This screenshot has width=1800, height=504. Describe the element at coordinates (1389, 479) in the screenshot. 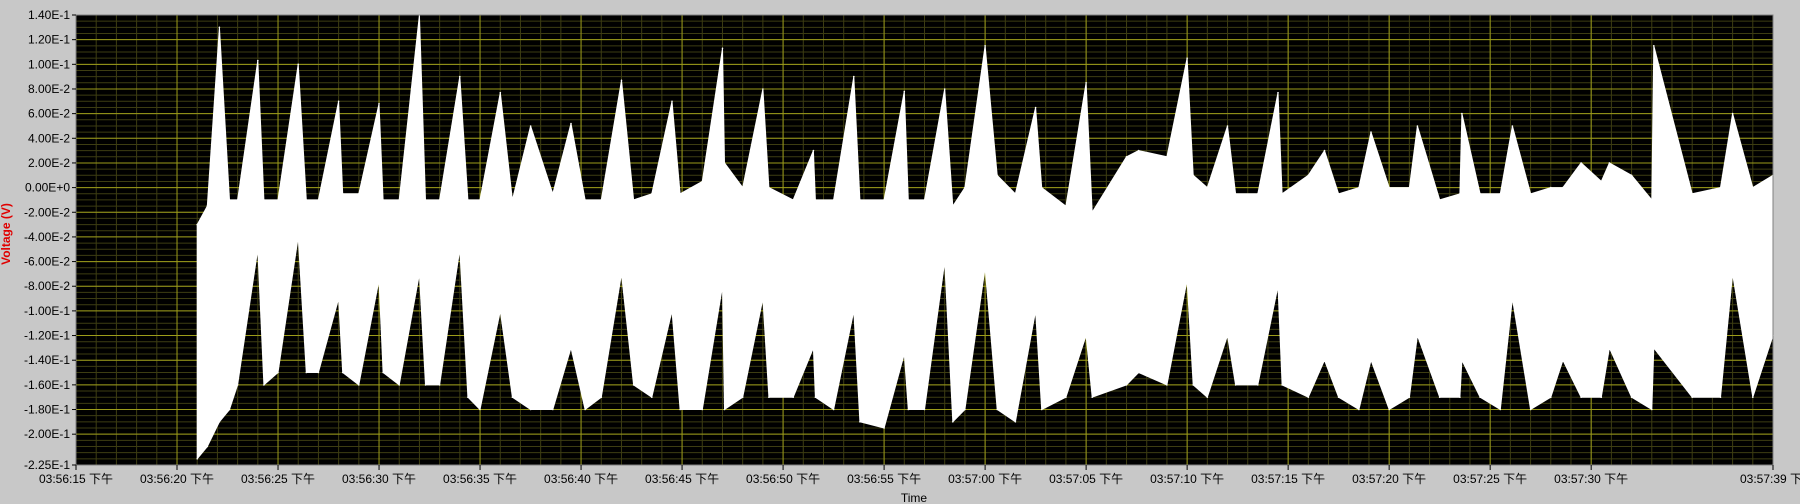

I see `x-tick-label: 03:57:20 下午` at that location.